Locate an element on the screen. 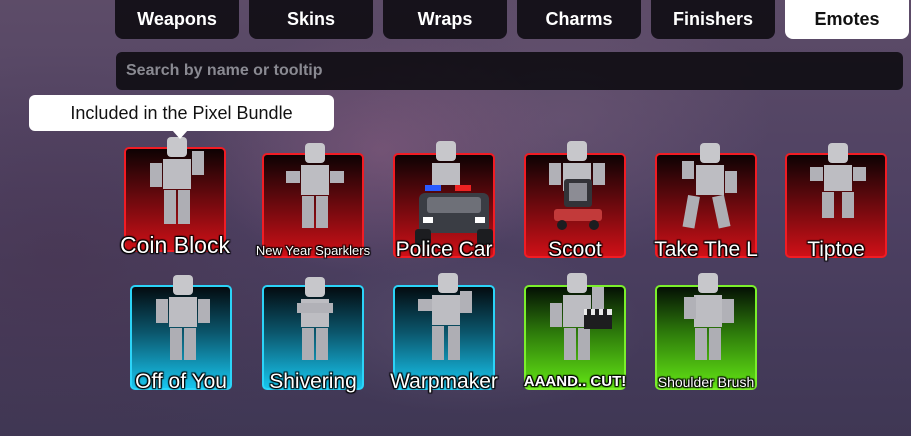  tab-emotes: Emotes is located at coordinates (847, 19).